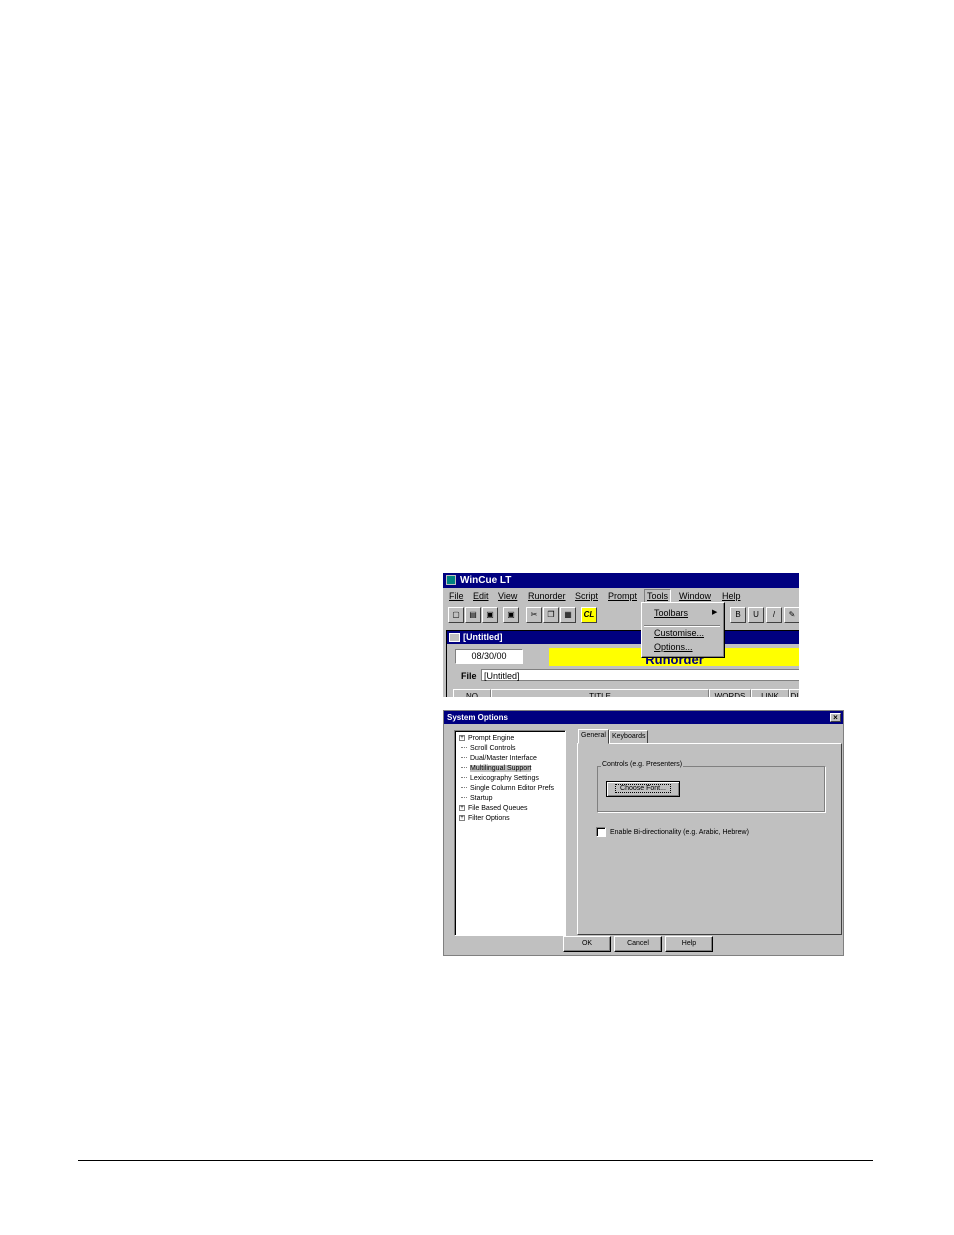 This screenshot has height=1235, width=954. What do you see at coordinates (791, 615) in the screenshot?
I see `format-icon: ✎` at bounding box center [791, 615].